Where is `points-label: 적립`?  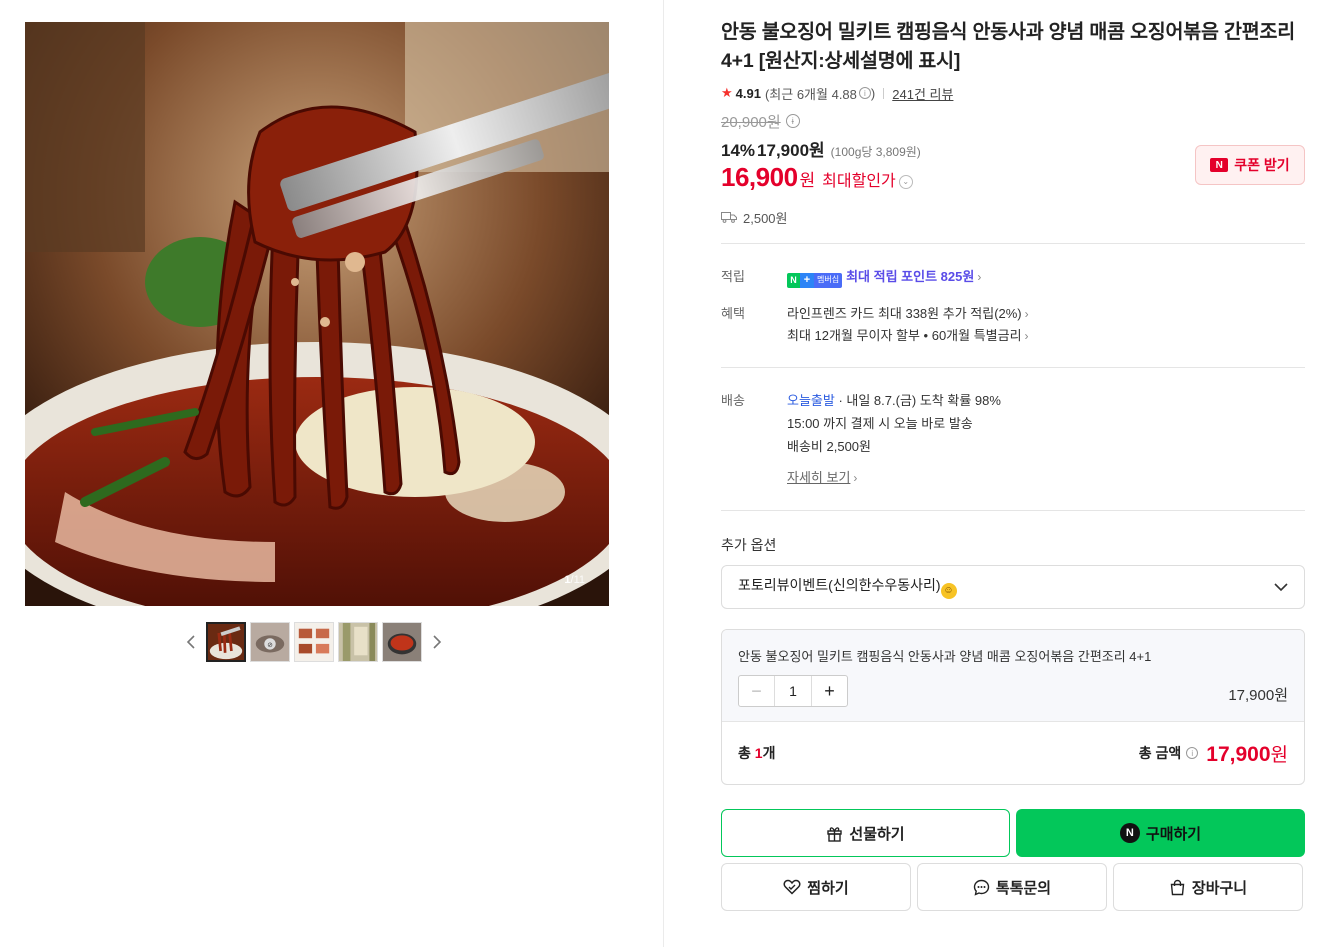 points-label: 적립 is located at coordinates (733, 276).